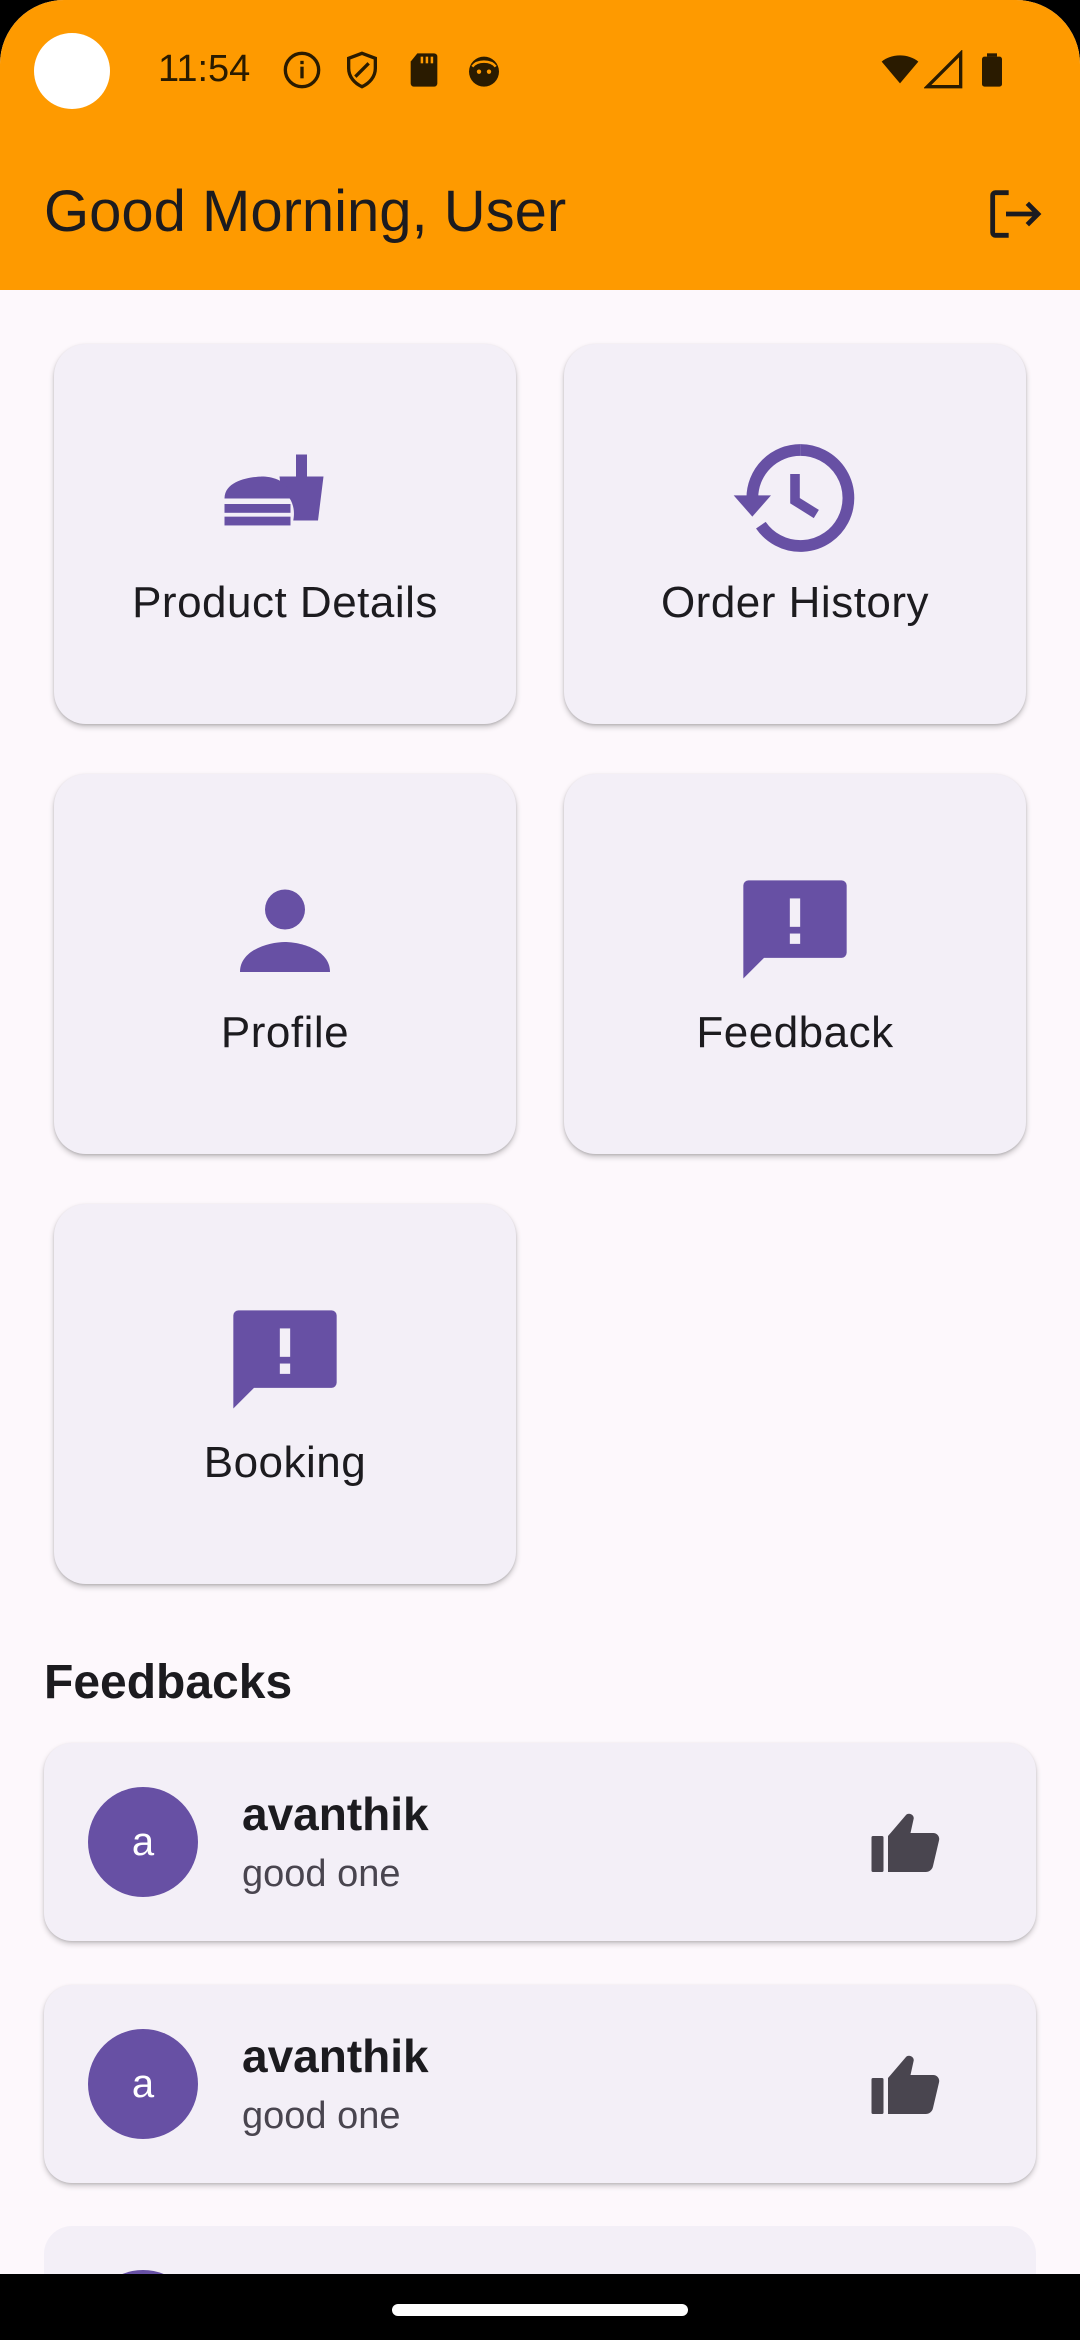 The image size is (1080, 2340). Describe the element at coordinates (285, 1032) in the screenshot. I see `profile-label: Profile` at that location.